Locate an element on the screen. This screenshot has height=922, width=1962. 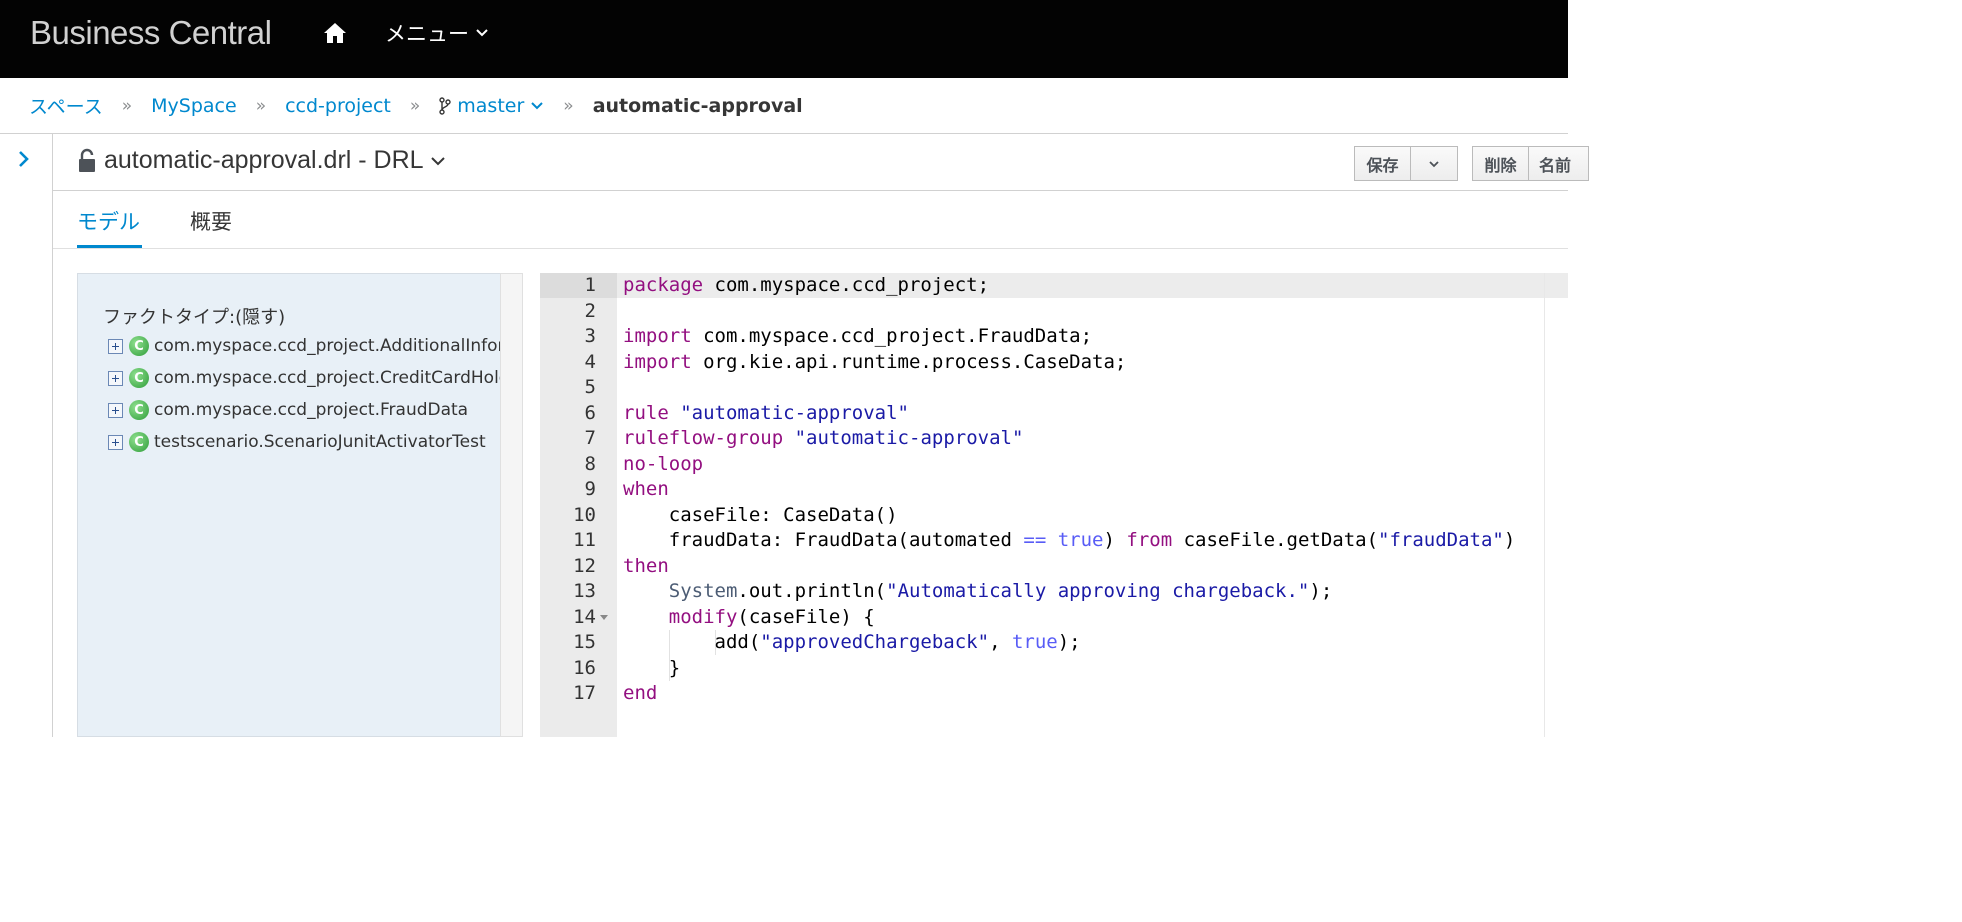
tab-overview: 概要 is located at coordinates (211, 221).